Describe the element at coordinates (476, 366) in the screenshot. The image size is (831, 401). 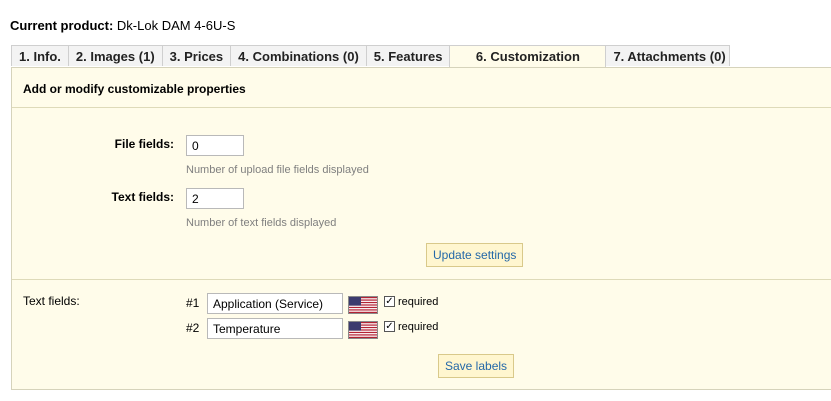
I see `save-labels-button: Save labels` at that location.